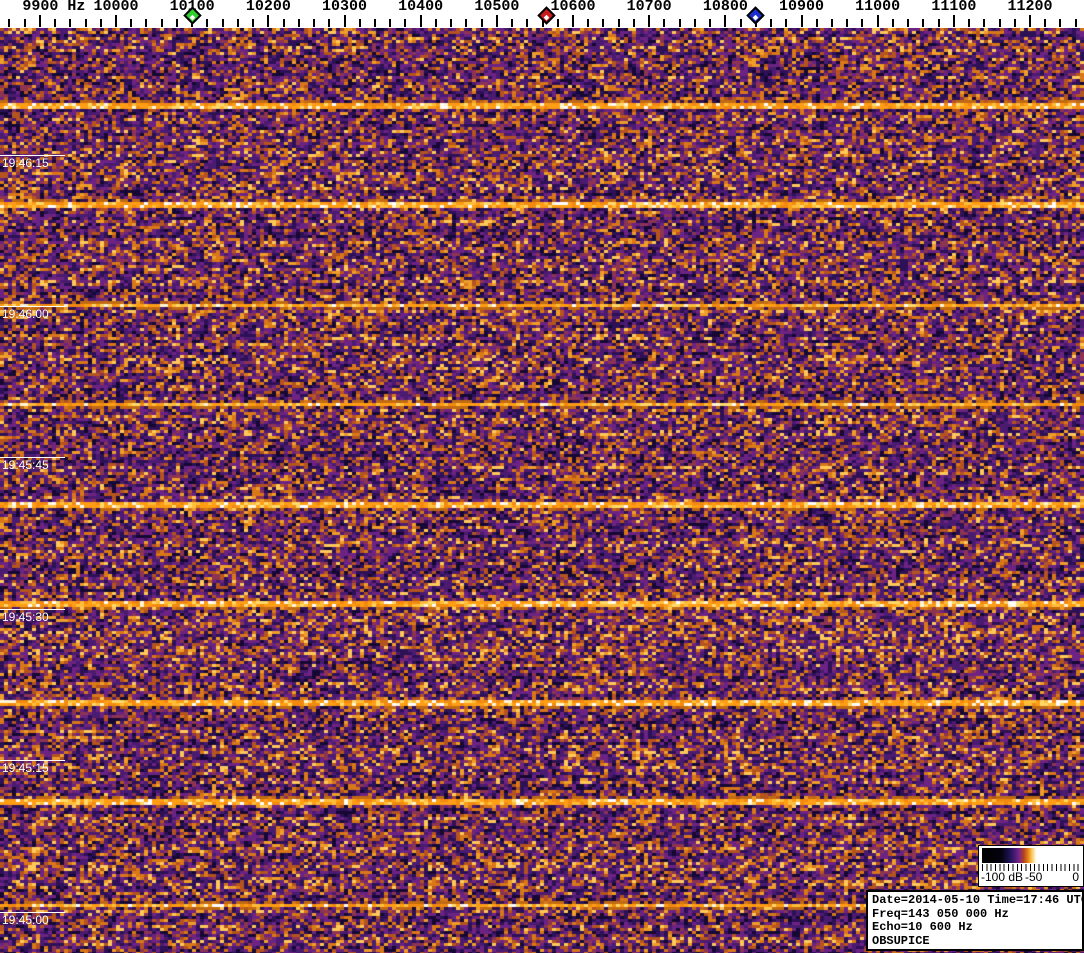 This screenshot has width=1084, height=953. What do you see at coordinates (497, 7) in the screenshot?
I see `freq-label-10500: 10500` at bounding box center [497, 7].